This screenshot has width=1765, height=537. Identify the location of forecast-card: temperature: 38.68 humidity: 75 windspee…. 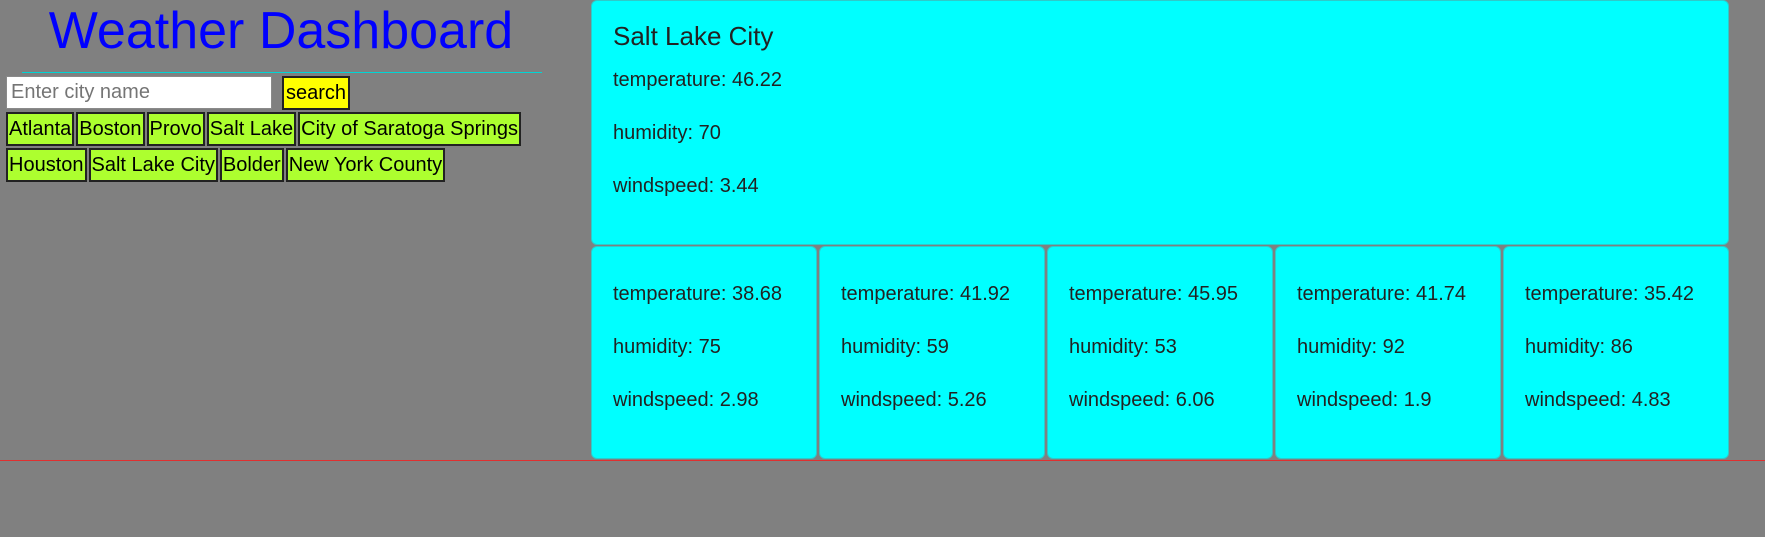
(704, 352).